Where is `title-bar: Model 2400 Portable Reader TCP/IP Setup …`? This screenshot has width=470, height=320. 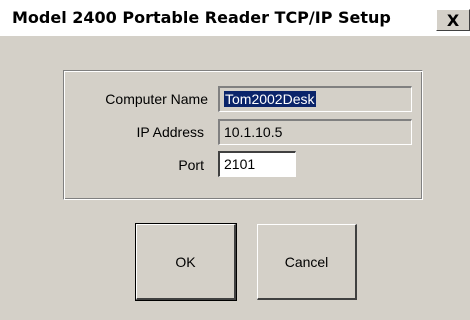 title-bar: Model 2400 Portable Reader TCP/IP Setup … is located at coordinates (235, 18).